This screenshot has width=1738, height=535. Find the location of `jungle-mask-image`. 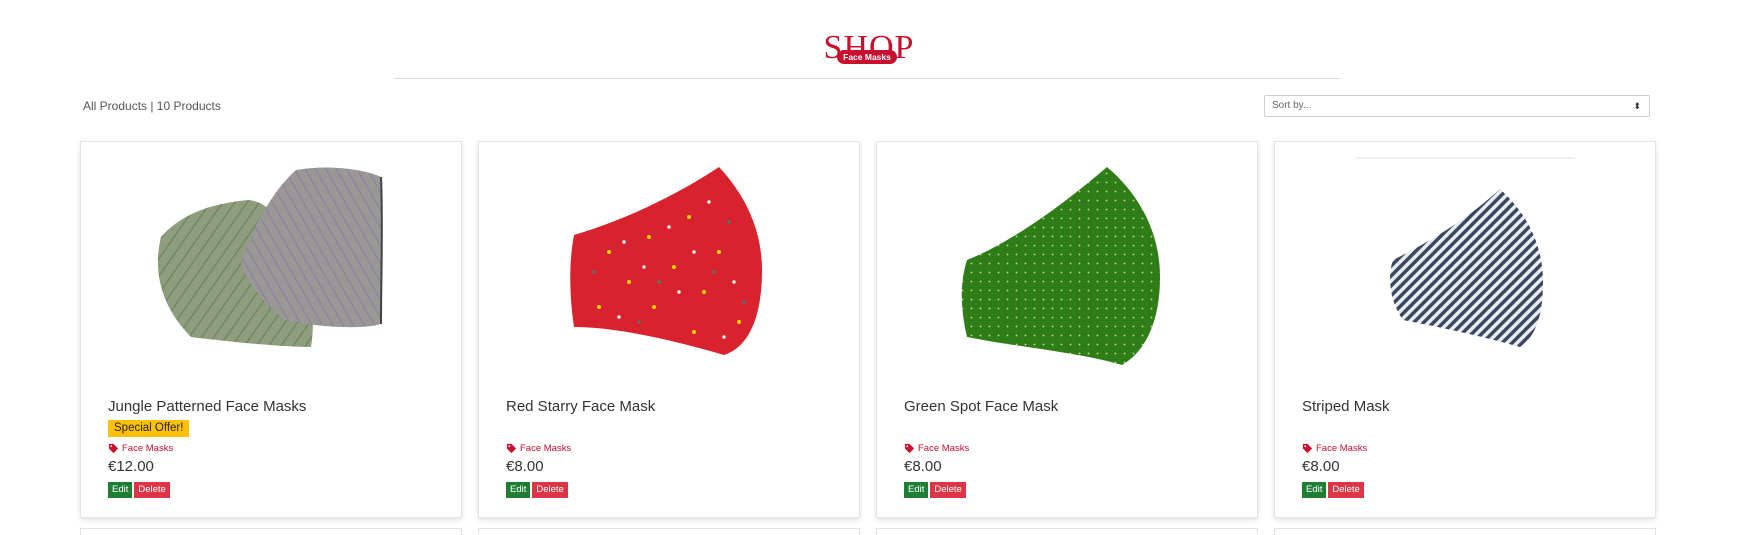

jungle-mask-image is located at coordinates (270, 257).